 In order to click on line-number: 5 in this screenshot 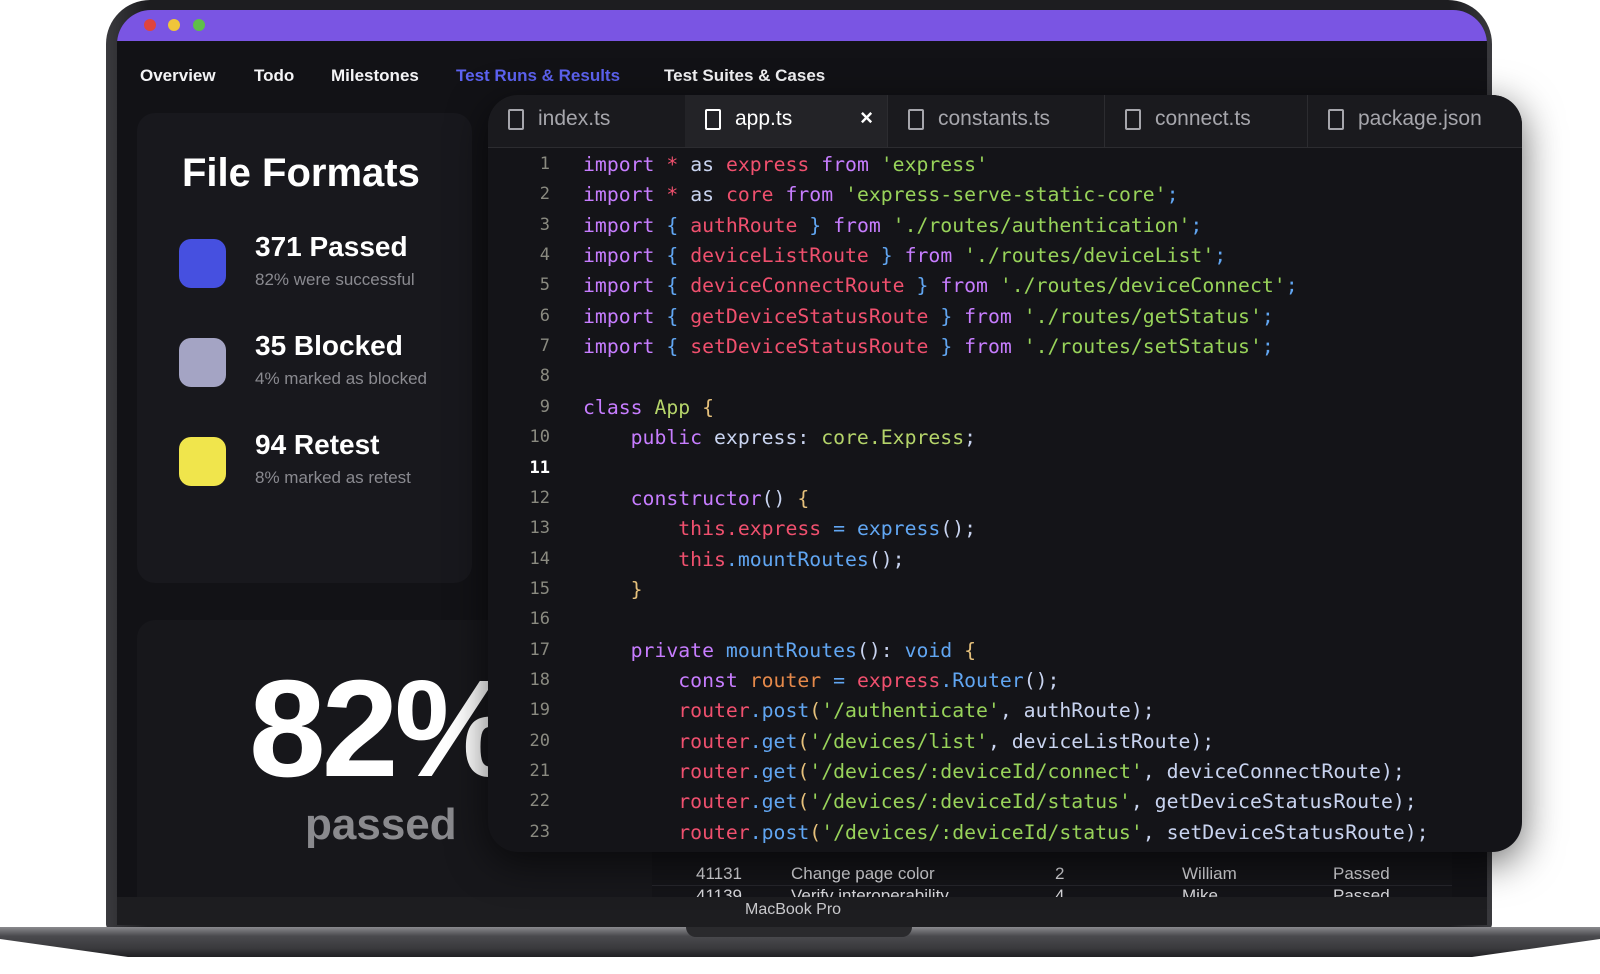, I will do `click(544, 285)`.